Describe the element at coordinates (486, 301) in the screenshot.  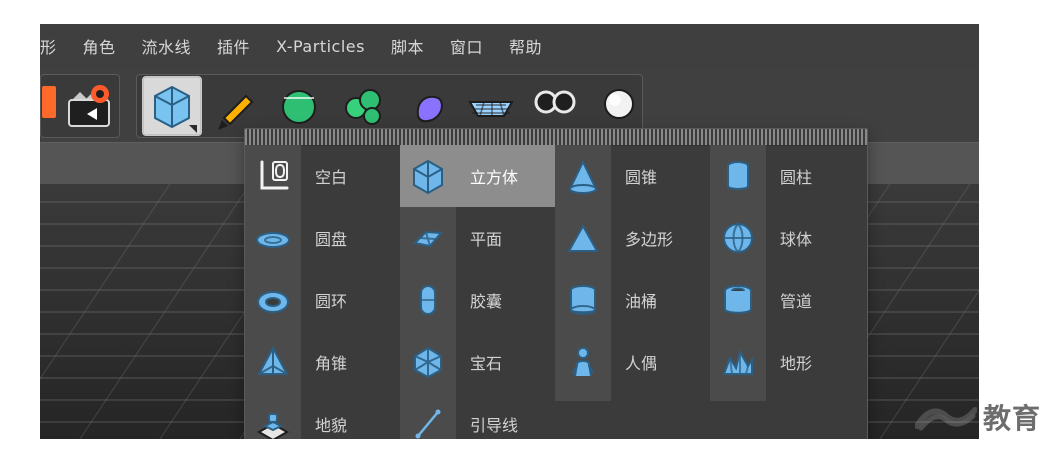
I see `menu-item-label: 胶囊` at that location.